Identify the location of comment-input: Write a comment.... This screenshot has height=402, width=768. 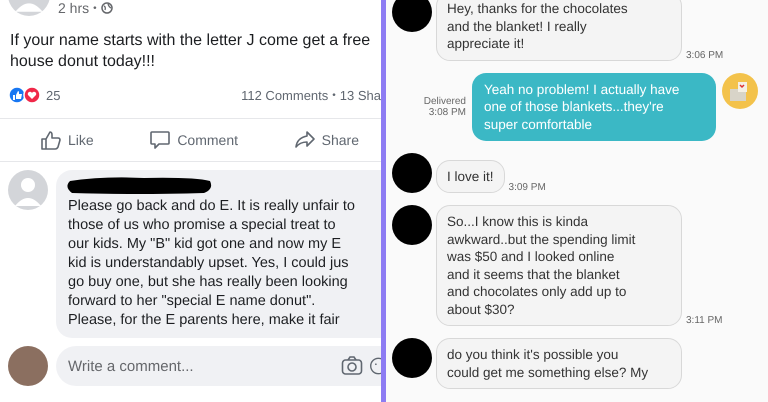
(218, 366).